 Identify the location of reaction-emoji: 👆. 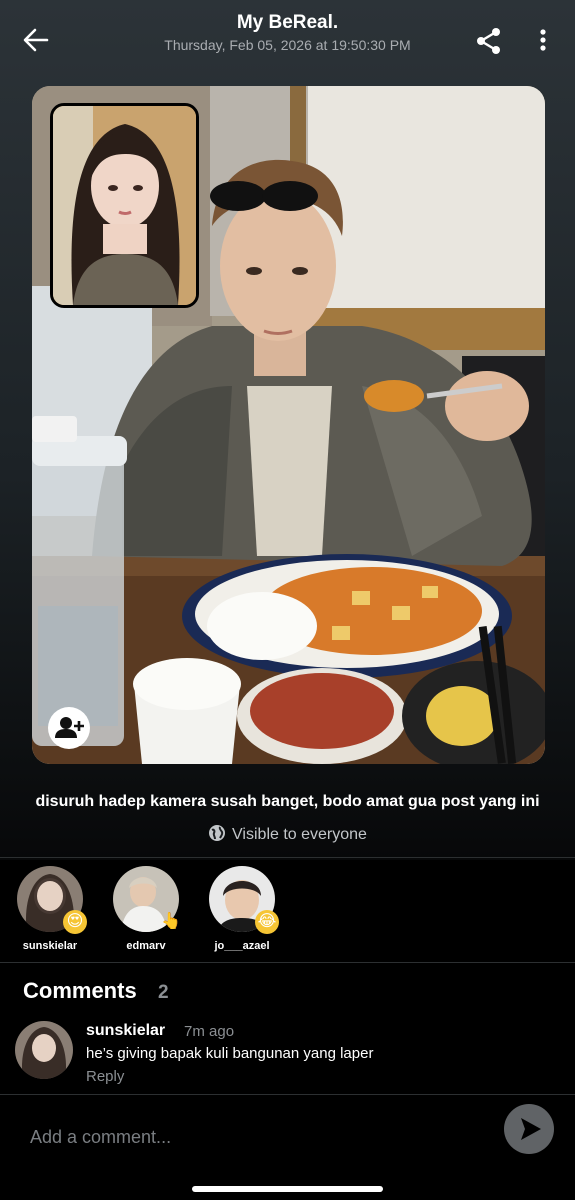
(171, 921).